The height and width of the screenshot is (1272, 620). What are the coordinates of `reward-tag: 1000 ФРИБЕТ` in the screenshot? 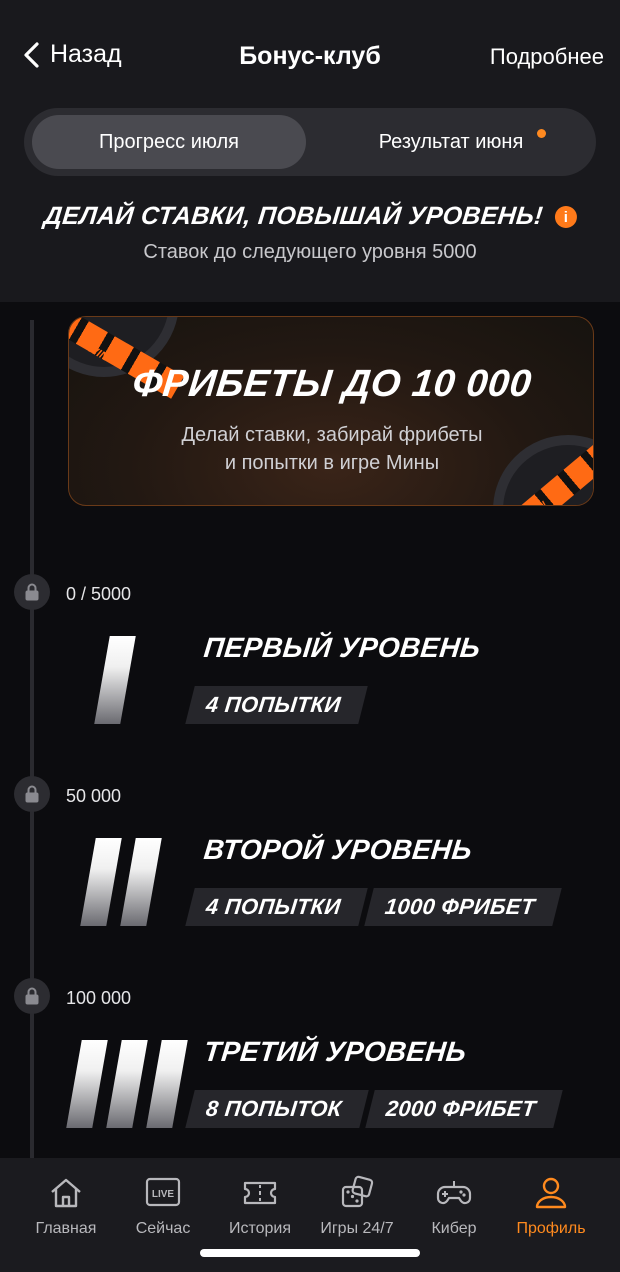 It's located at (462, 907).